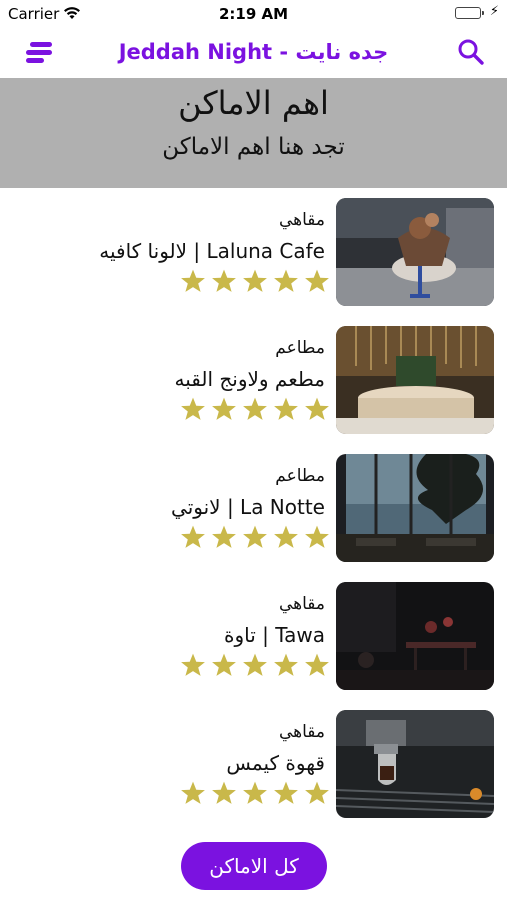 Image resolution: width=507 pixels, height=900 pixels. Describe the element at coordinates (248, 507) in the screenshot. I see `place-name: لانوتي | La Notte` at that location.